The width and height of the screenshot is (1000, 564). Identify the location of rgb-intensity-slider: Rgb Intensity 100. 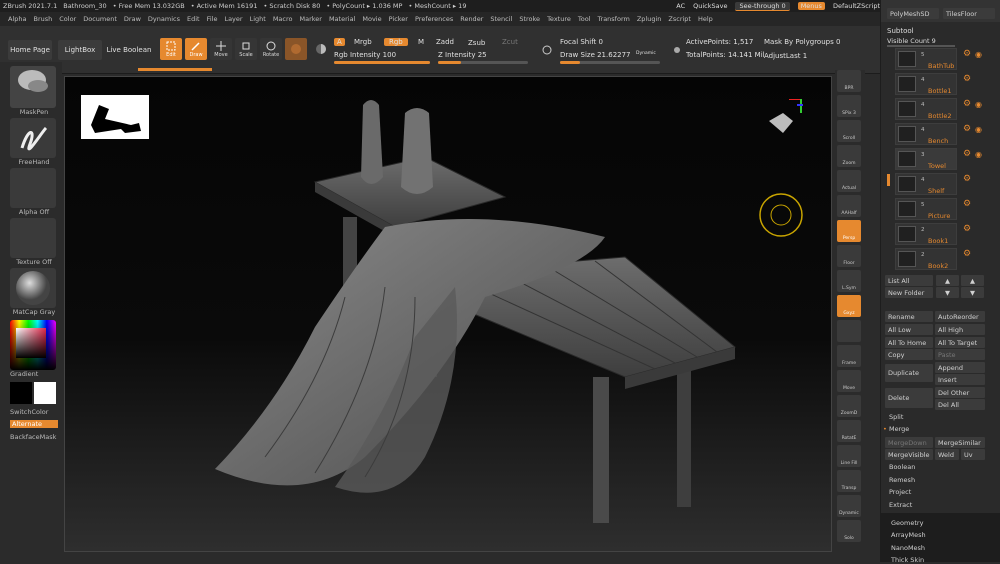
(365, 55).